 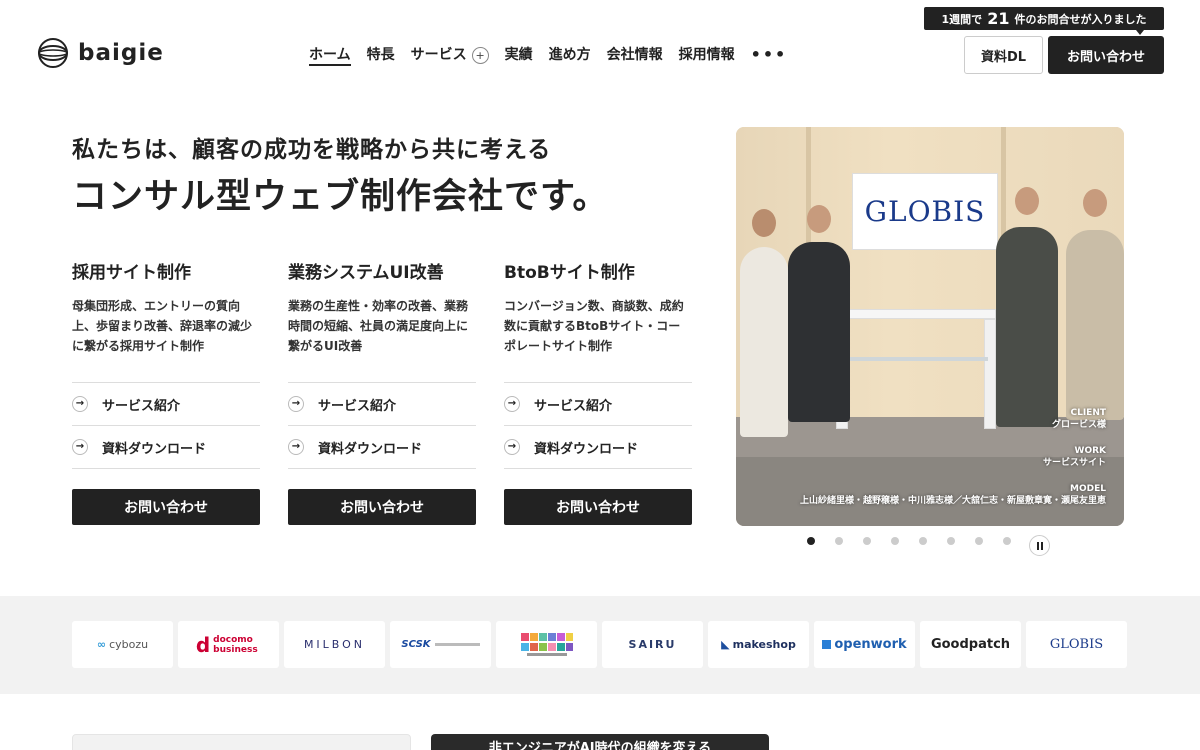 What do you see at coordinates (970, 644) in the screenshot?
I see `client-logo-goodpatch: Goodpatch` at bounding box center [970, 644].